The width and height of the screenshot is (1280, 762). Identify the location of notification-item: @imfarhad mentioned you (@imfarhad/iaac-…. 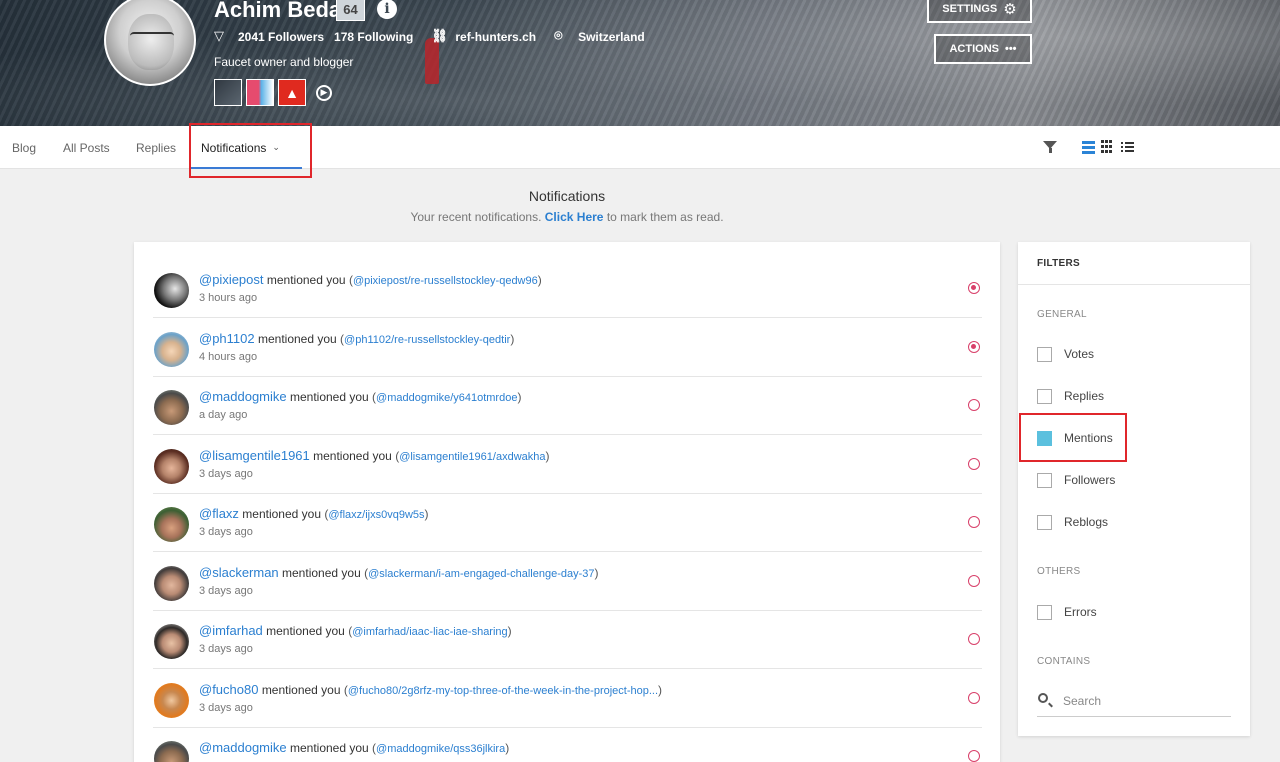
(567, 640).